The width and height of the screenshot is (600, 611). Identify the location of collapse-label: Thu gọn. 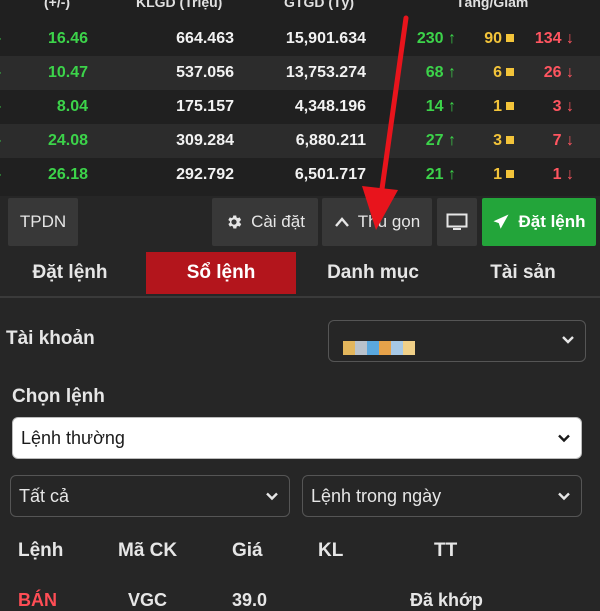
(389, 221).